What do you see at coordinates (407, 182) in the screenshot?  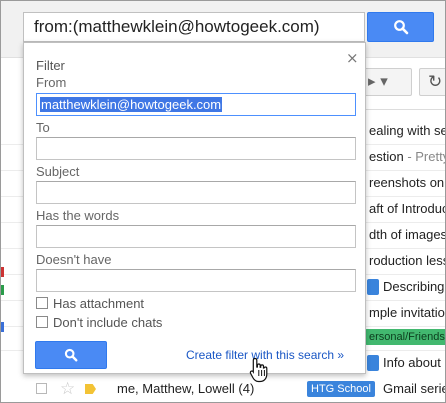 I see `email-snippet: reenshots on` at bounding box center [407, 182].